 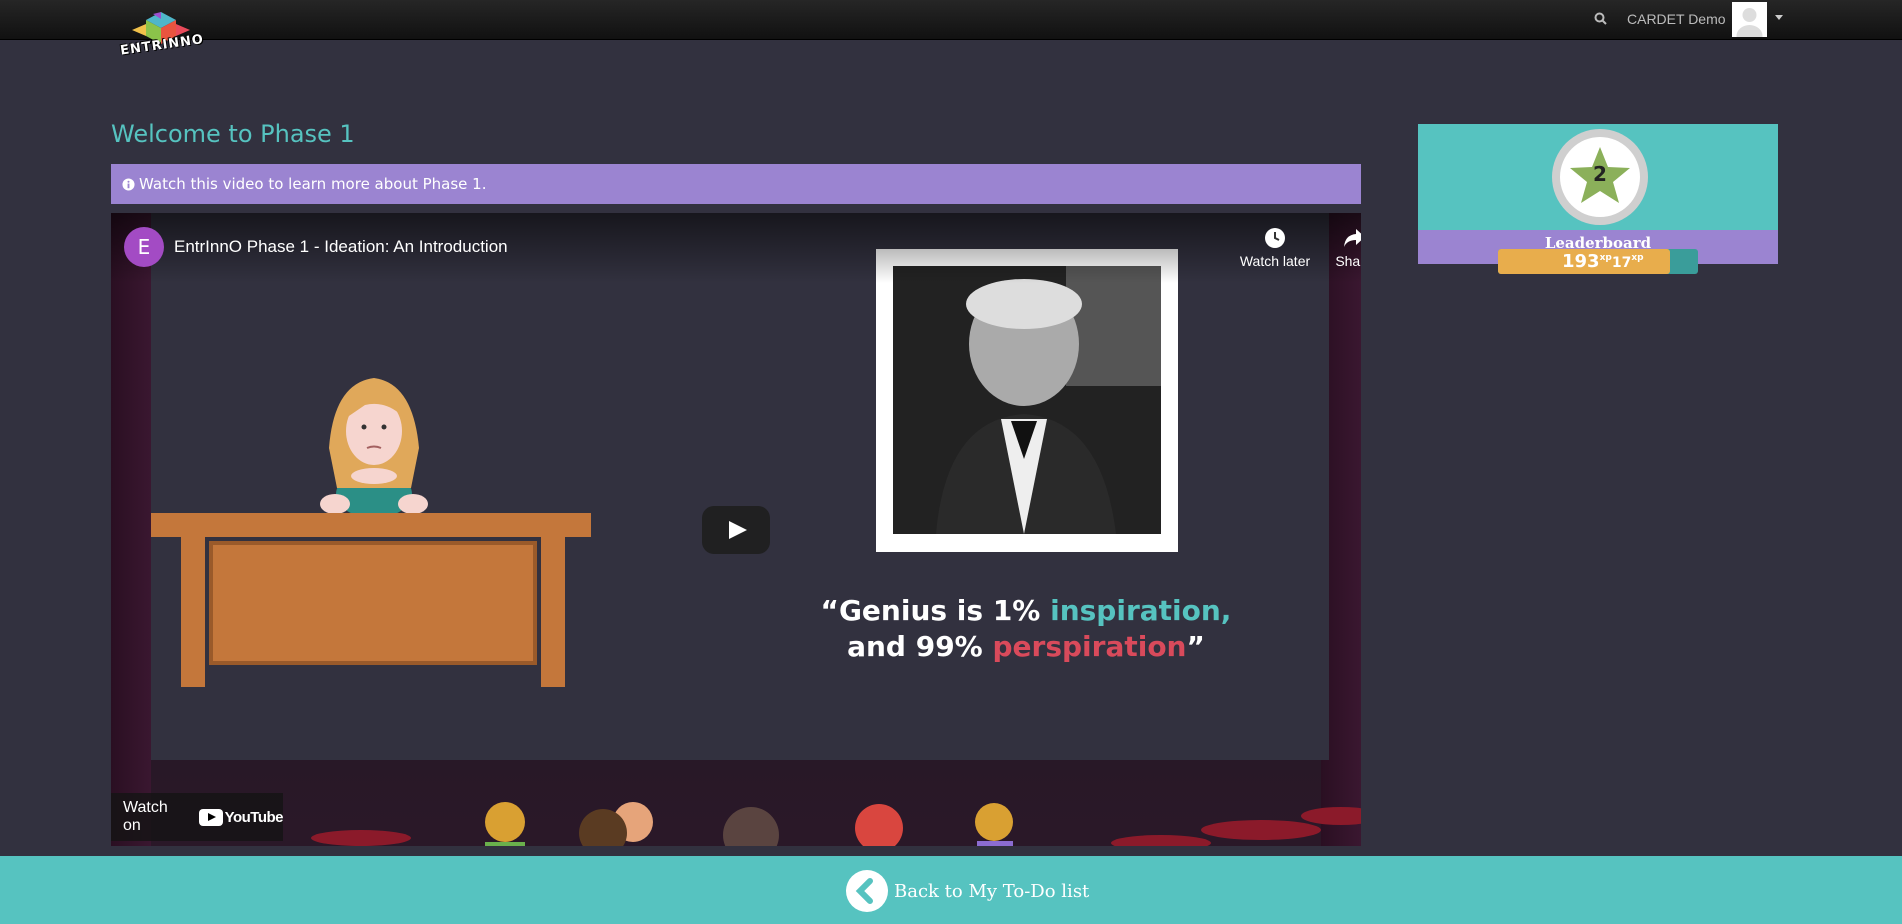 What do you see at coordinates (144, 247) in the screenshot?
I see `channel-avatar: E` at bounding box center [144, 247].